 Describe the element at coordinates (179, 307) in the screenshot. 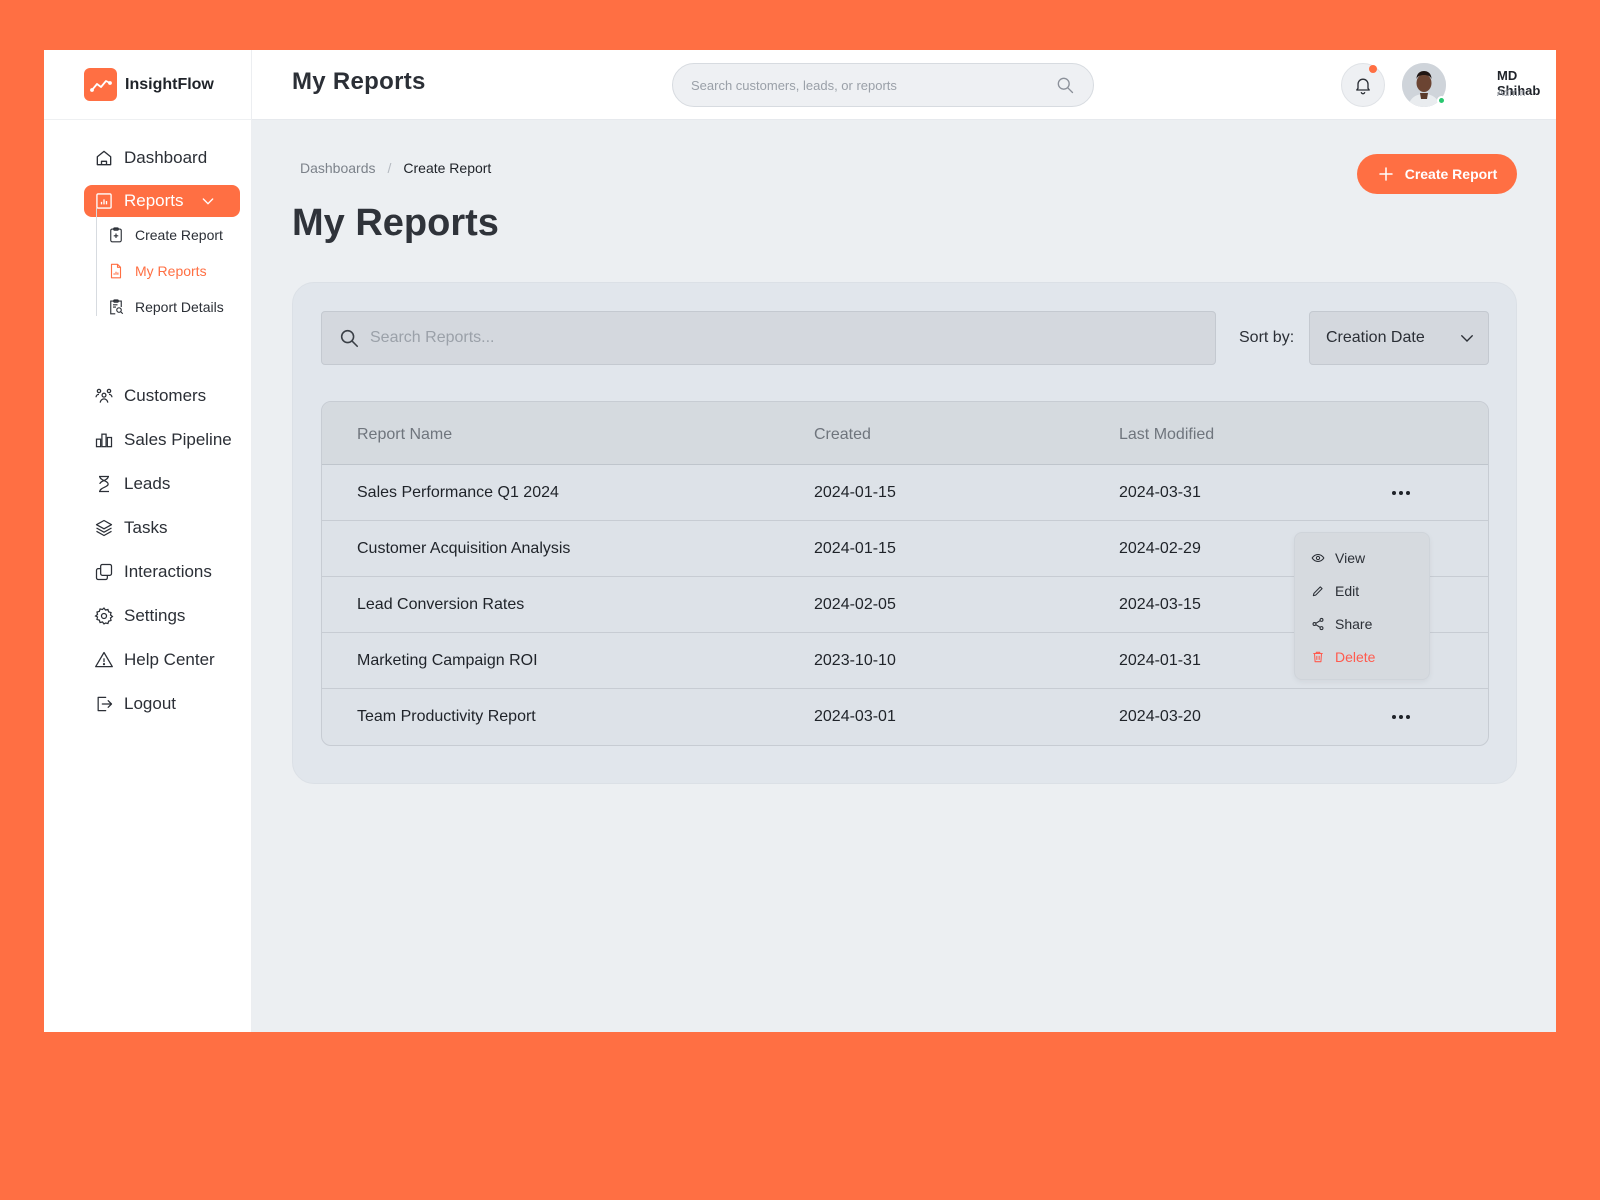

I see `subnav-item-label: Report Details` at that location.